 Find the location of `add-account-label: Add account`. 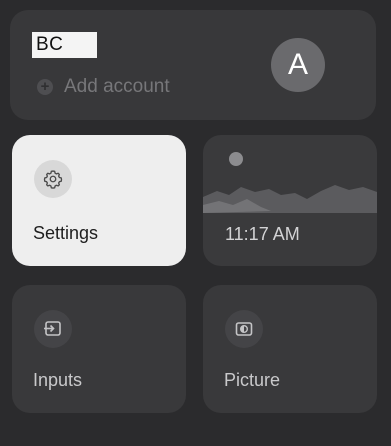

add-account-label: Add account is located at coordinates (117, 86).